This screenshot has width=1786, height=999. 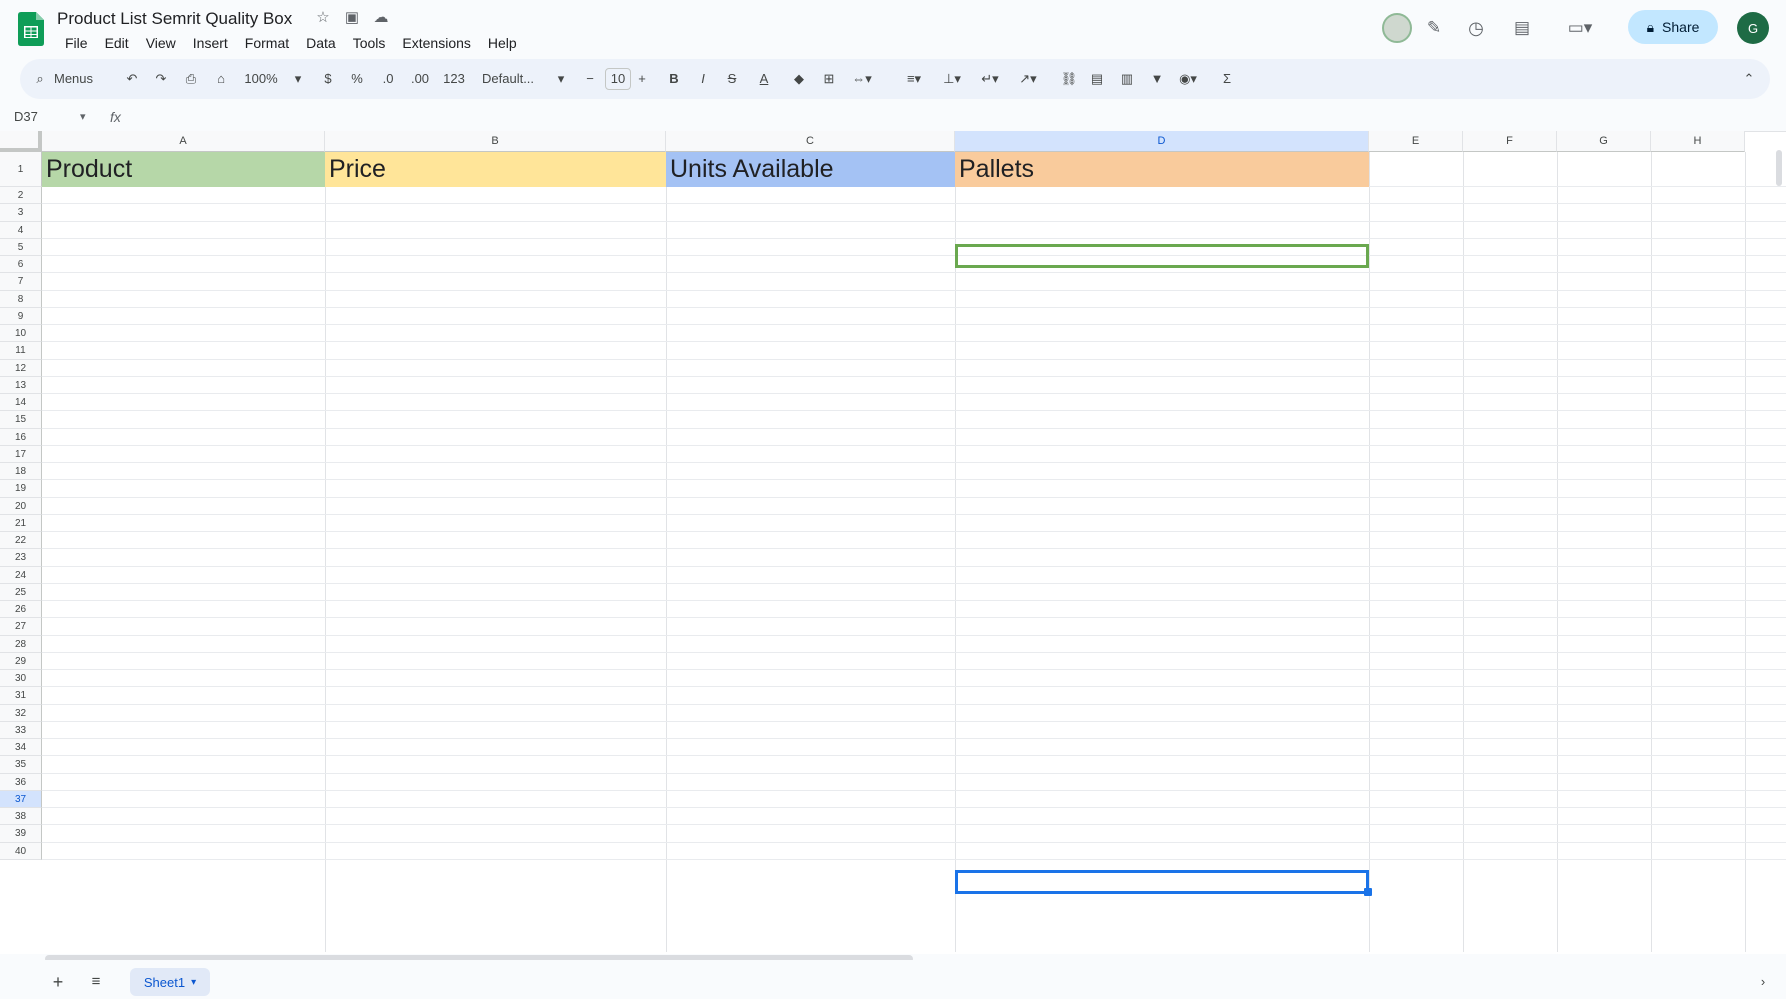 I want to click on star-icon: ☆, so click(x=323, y=18).